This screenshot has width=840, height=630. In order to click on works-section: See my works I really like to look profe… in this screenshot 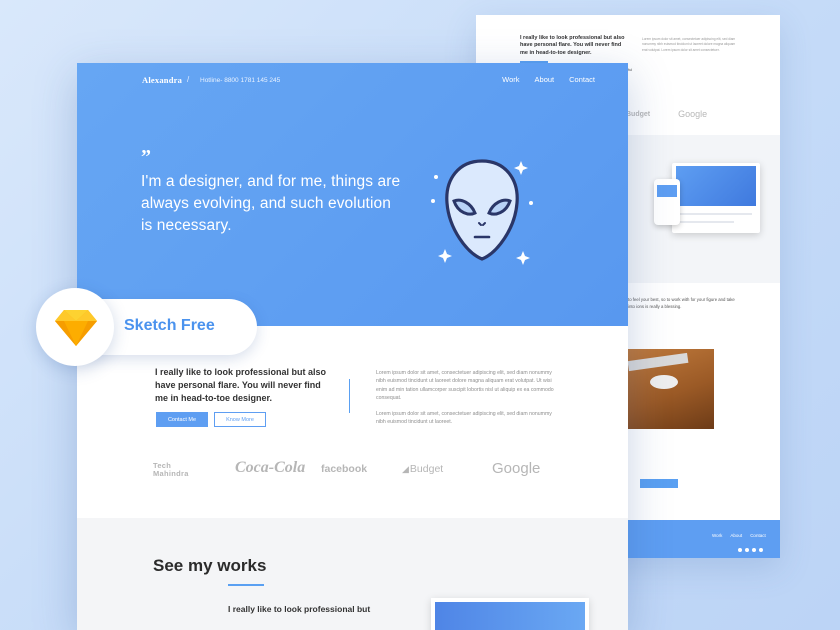, I will do `click(352, 574)`.